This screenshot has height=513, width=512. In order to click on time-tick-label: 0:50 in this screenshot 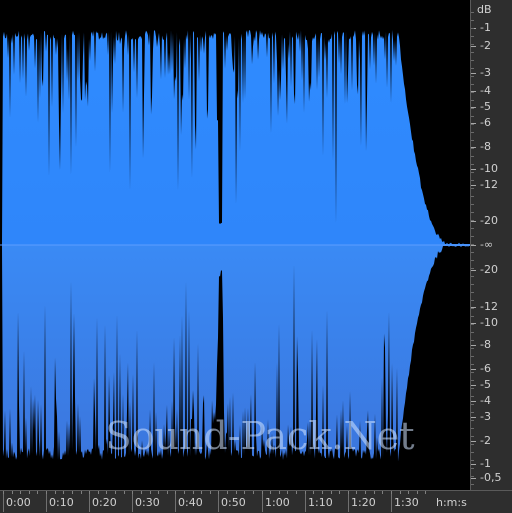, I will do `click(233, 502)`.